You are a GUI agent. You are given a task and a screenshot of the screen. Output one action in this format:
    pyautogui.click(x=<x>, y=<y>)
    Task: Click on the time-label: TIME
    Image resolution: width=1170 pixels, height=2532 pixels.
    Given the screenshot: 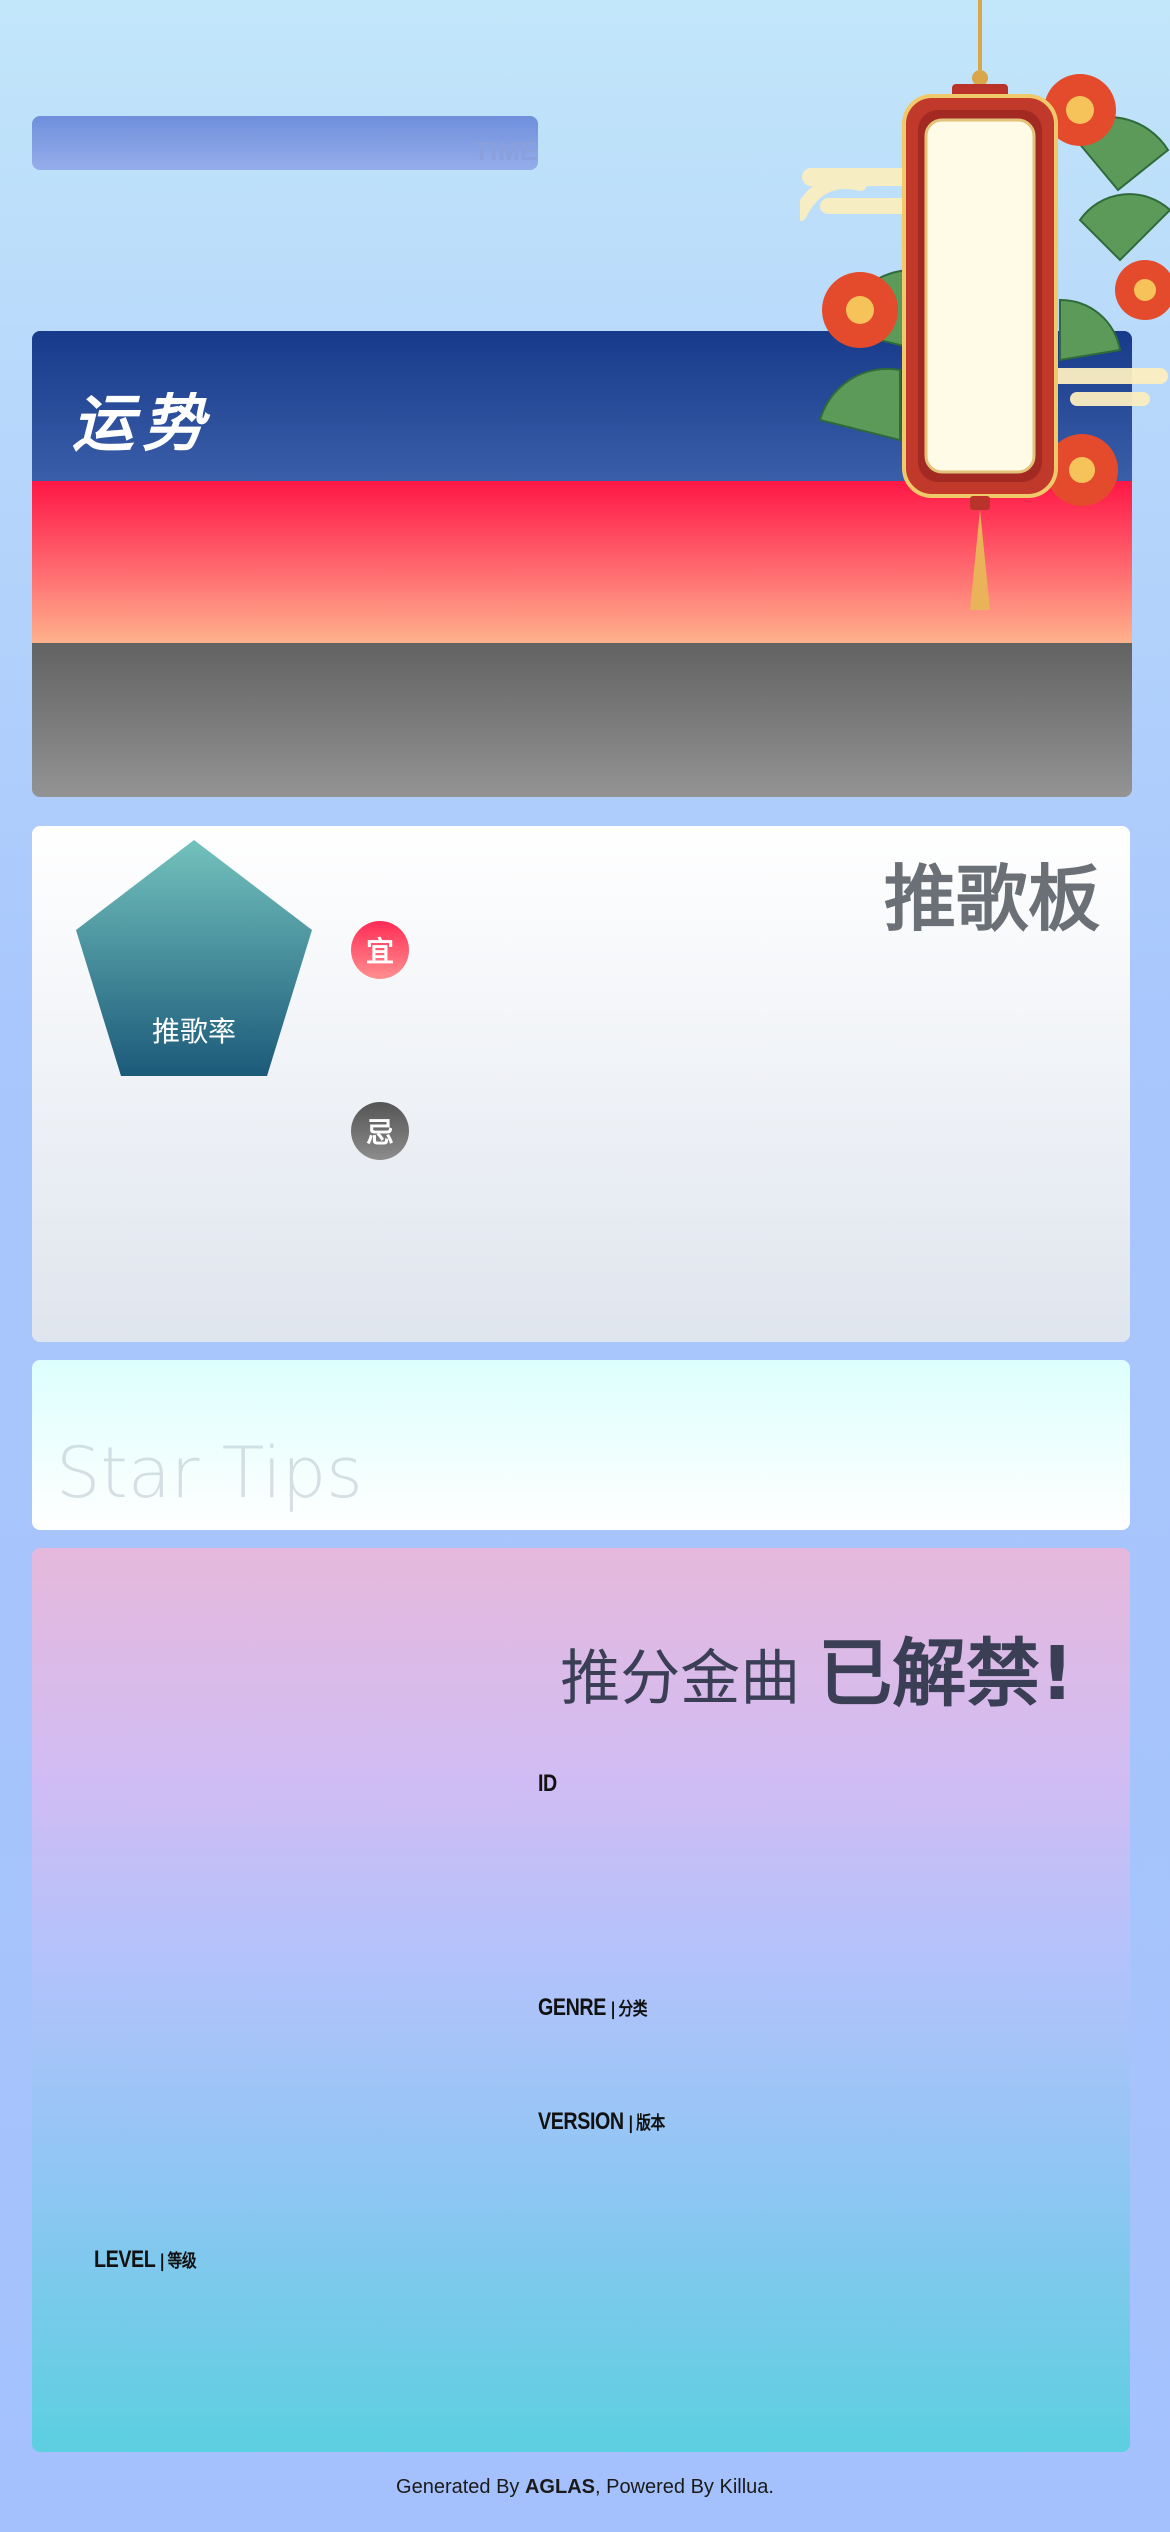 What is the action you would take?
    pyautogui.click(x=505, y=151)
    